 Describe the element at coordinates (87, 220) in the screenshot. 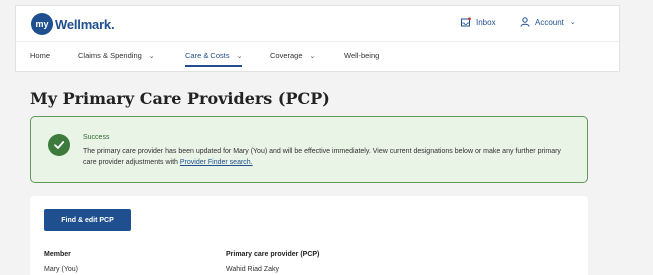

I see `find-edit-pcp-button: Find & edit PCP` at that location.